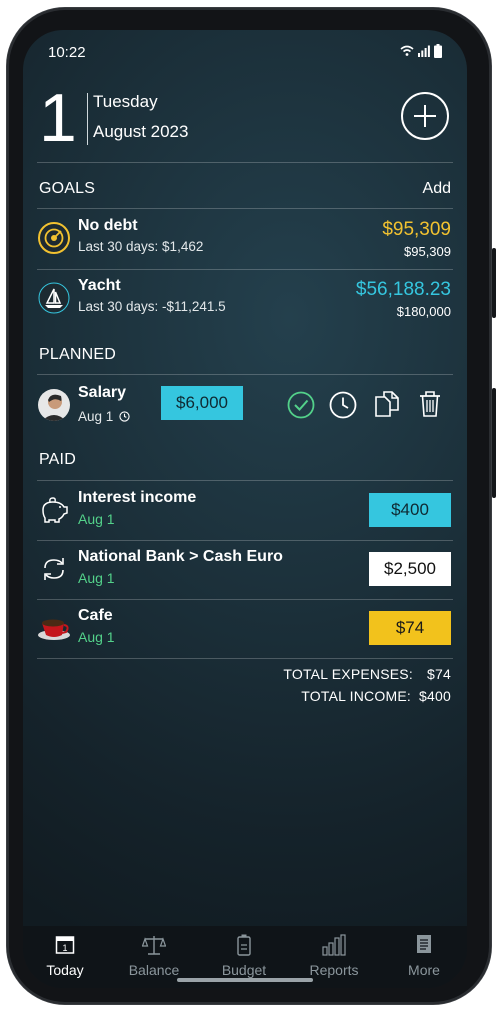 This screenshot has height=1010, width=503. Describe the element at coordinates (244, 970) in the screenshot. I see `tab-budget-label: Budget` at that location.